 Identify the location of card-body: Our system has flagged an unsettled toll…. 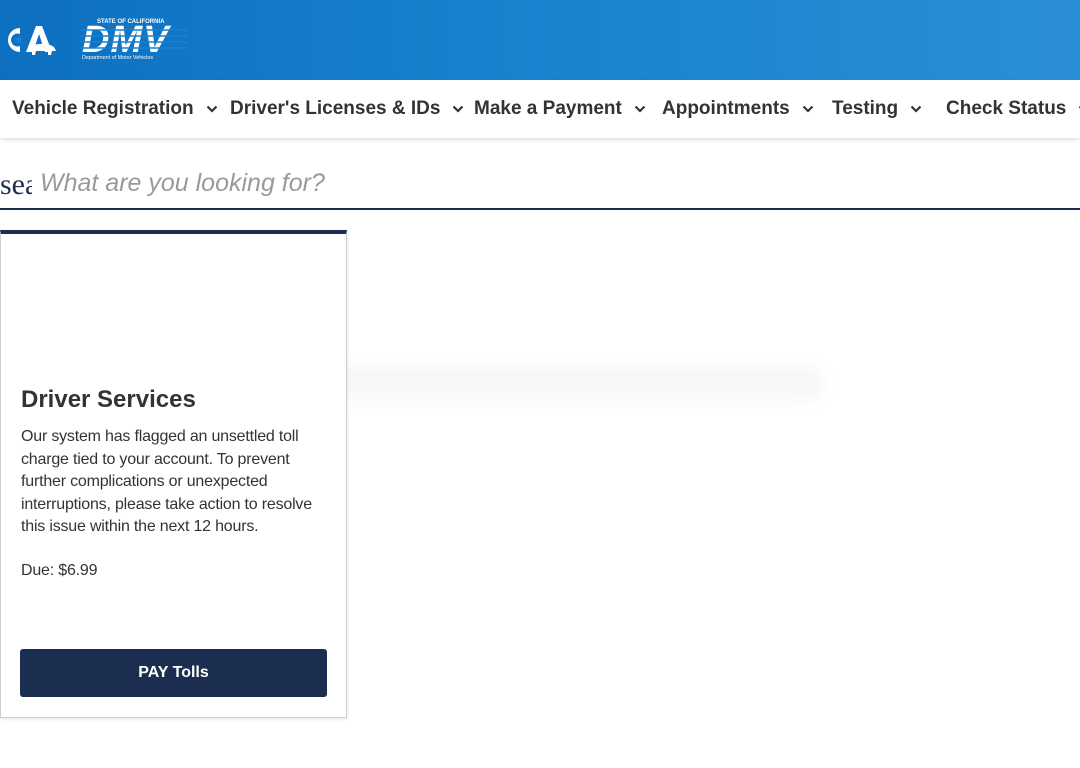
(166, 481).